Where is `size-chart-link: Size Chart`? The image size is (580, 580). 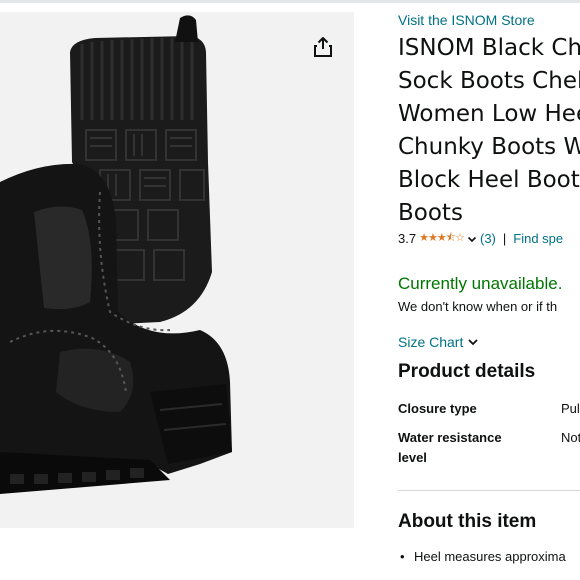 size-chart-link: Size Chart is located at coordinates (438, 342).